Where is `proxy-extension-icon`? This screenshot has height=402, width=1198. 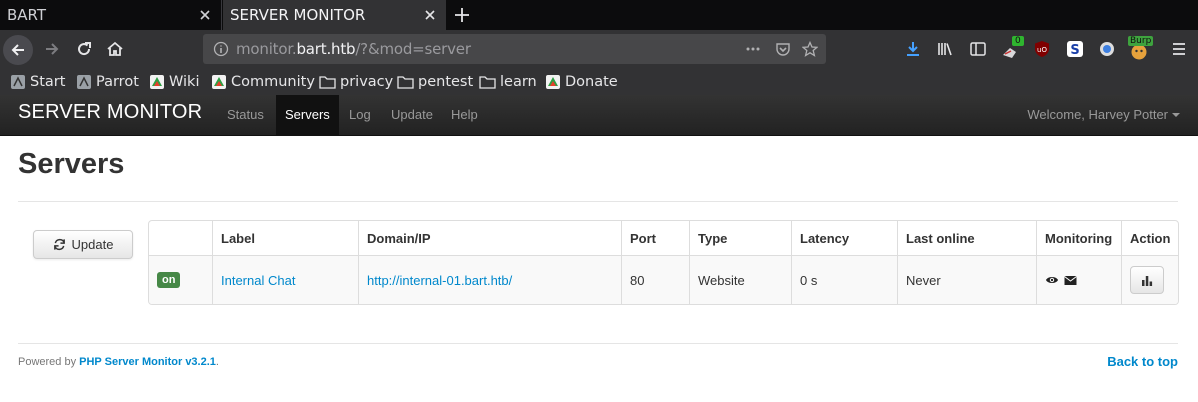
proxy-extension-icon is located at coordinates (1107, 49).